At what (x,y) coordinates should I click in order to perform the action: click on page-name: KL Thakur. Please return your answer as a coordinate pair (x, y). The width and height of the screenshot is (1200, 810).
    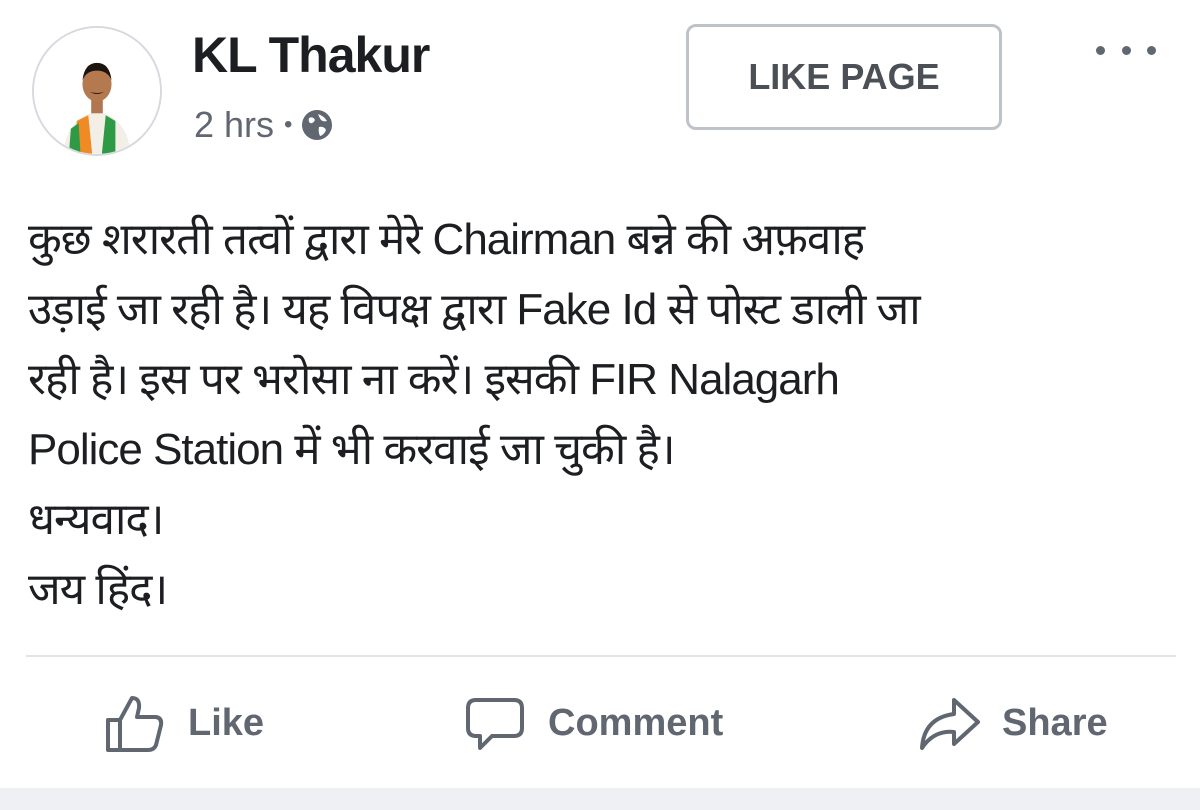
    Looking at the image, I should click on (311, 55).